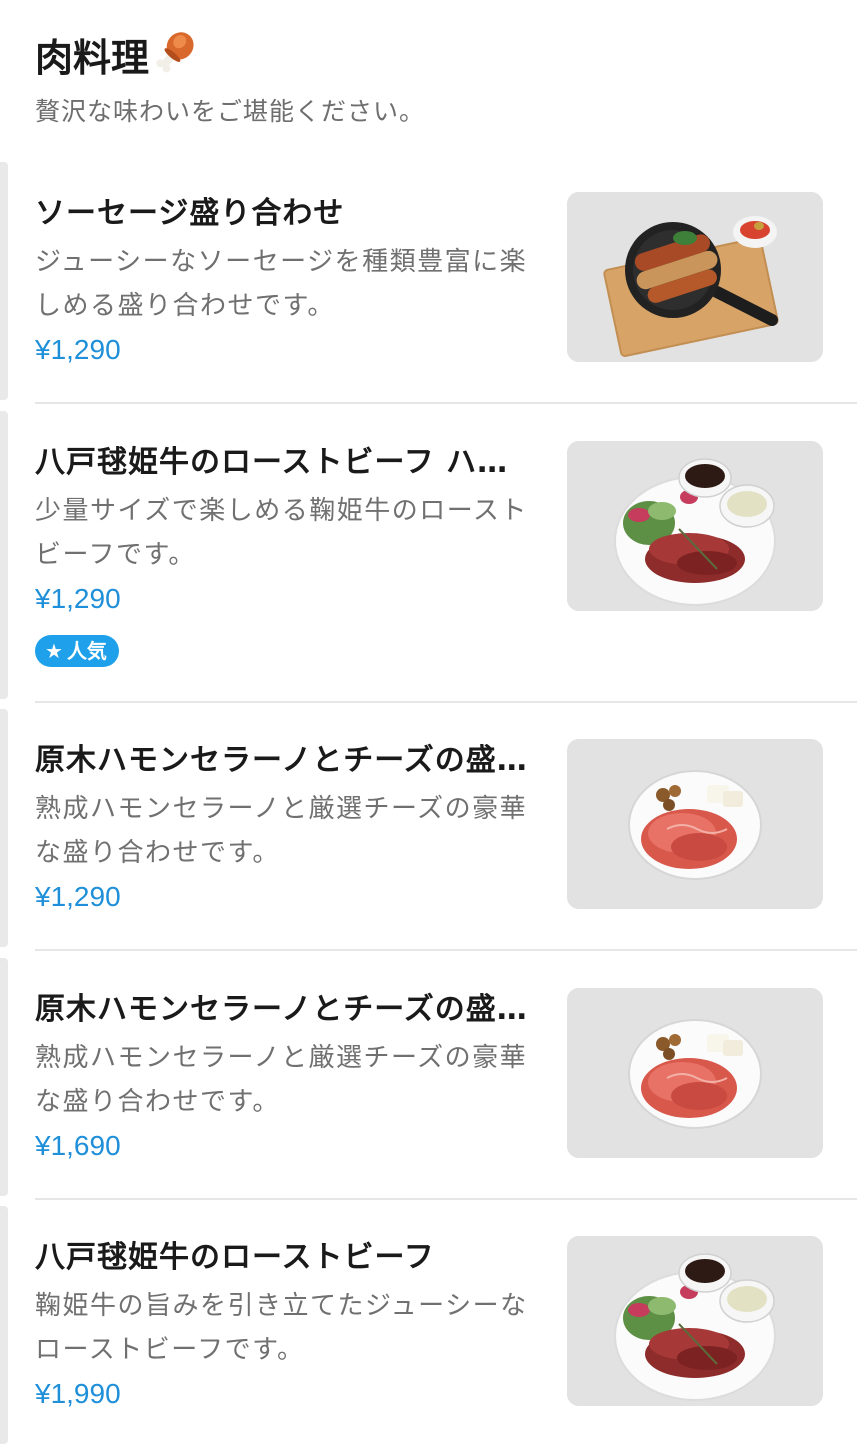  Describe the element at coordinates (230, 111) in the screenshot. I see `section-subtitle: 贅沢な味わいをご堪能ください。` at that location.